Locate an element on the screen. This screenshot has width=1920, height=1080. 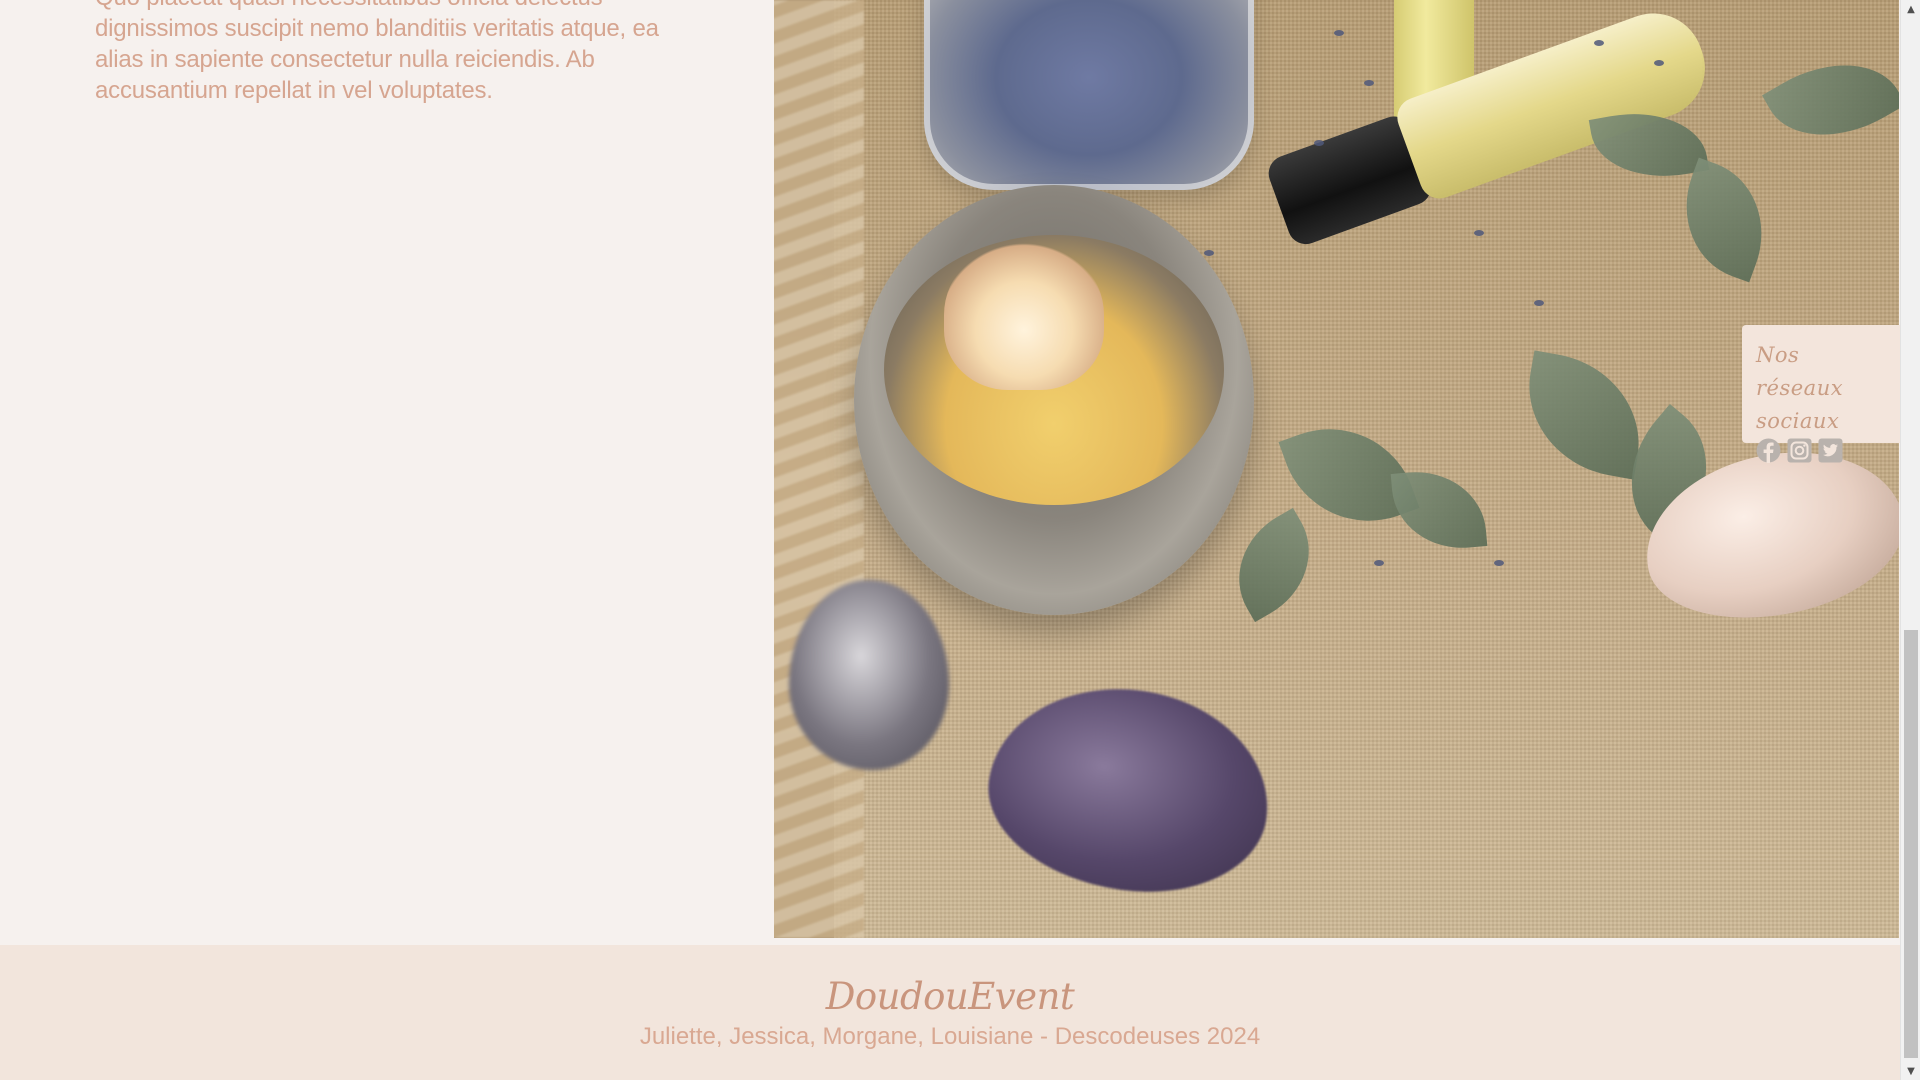
social-icons is located at coordinates (1822, 450).